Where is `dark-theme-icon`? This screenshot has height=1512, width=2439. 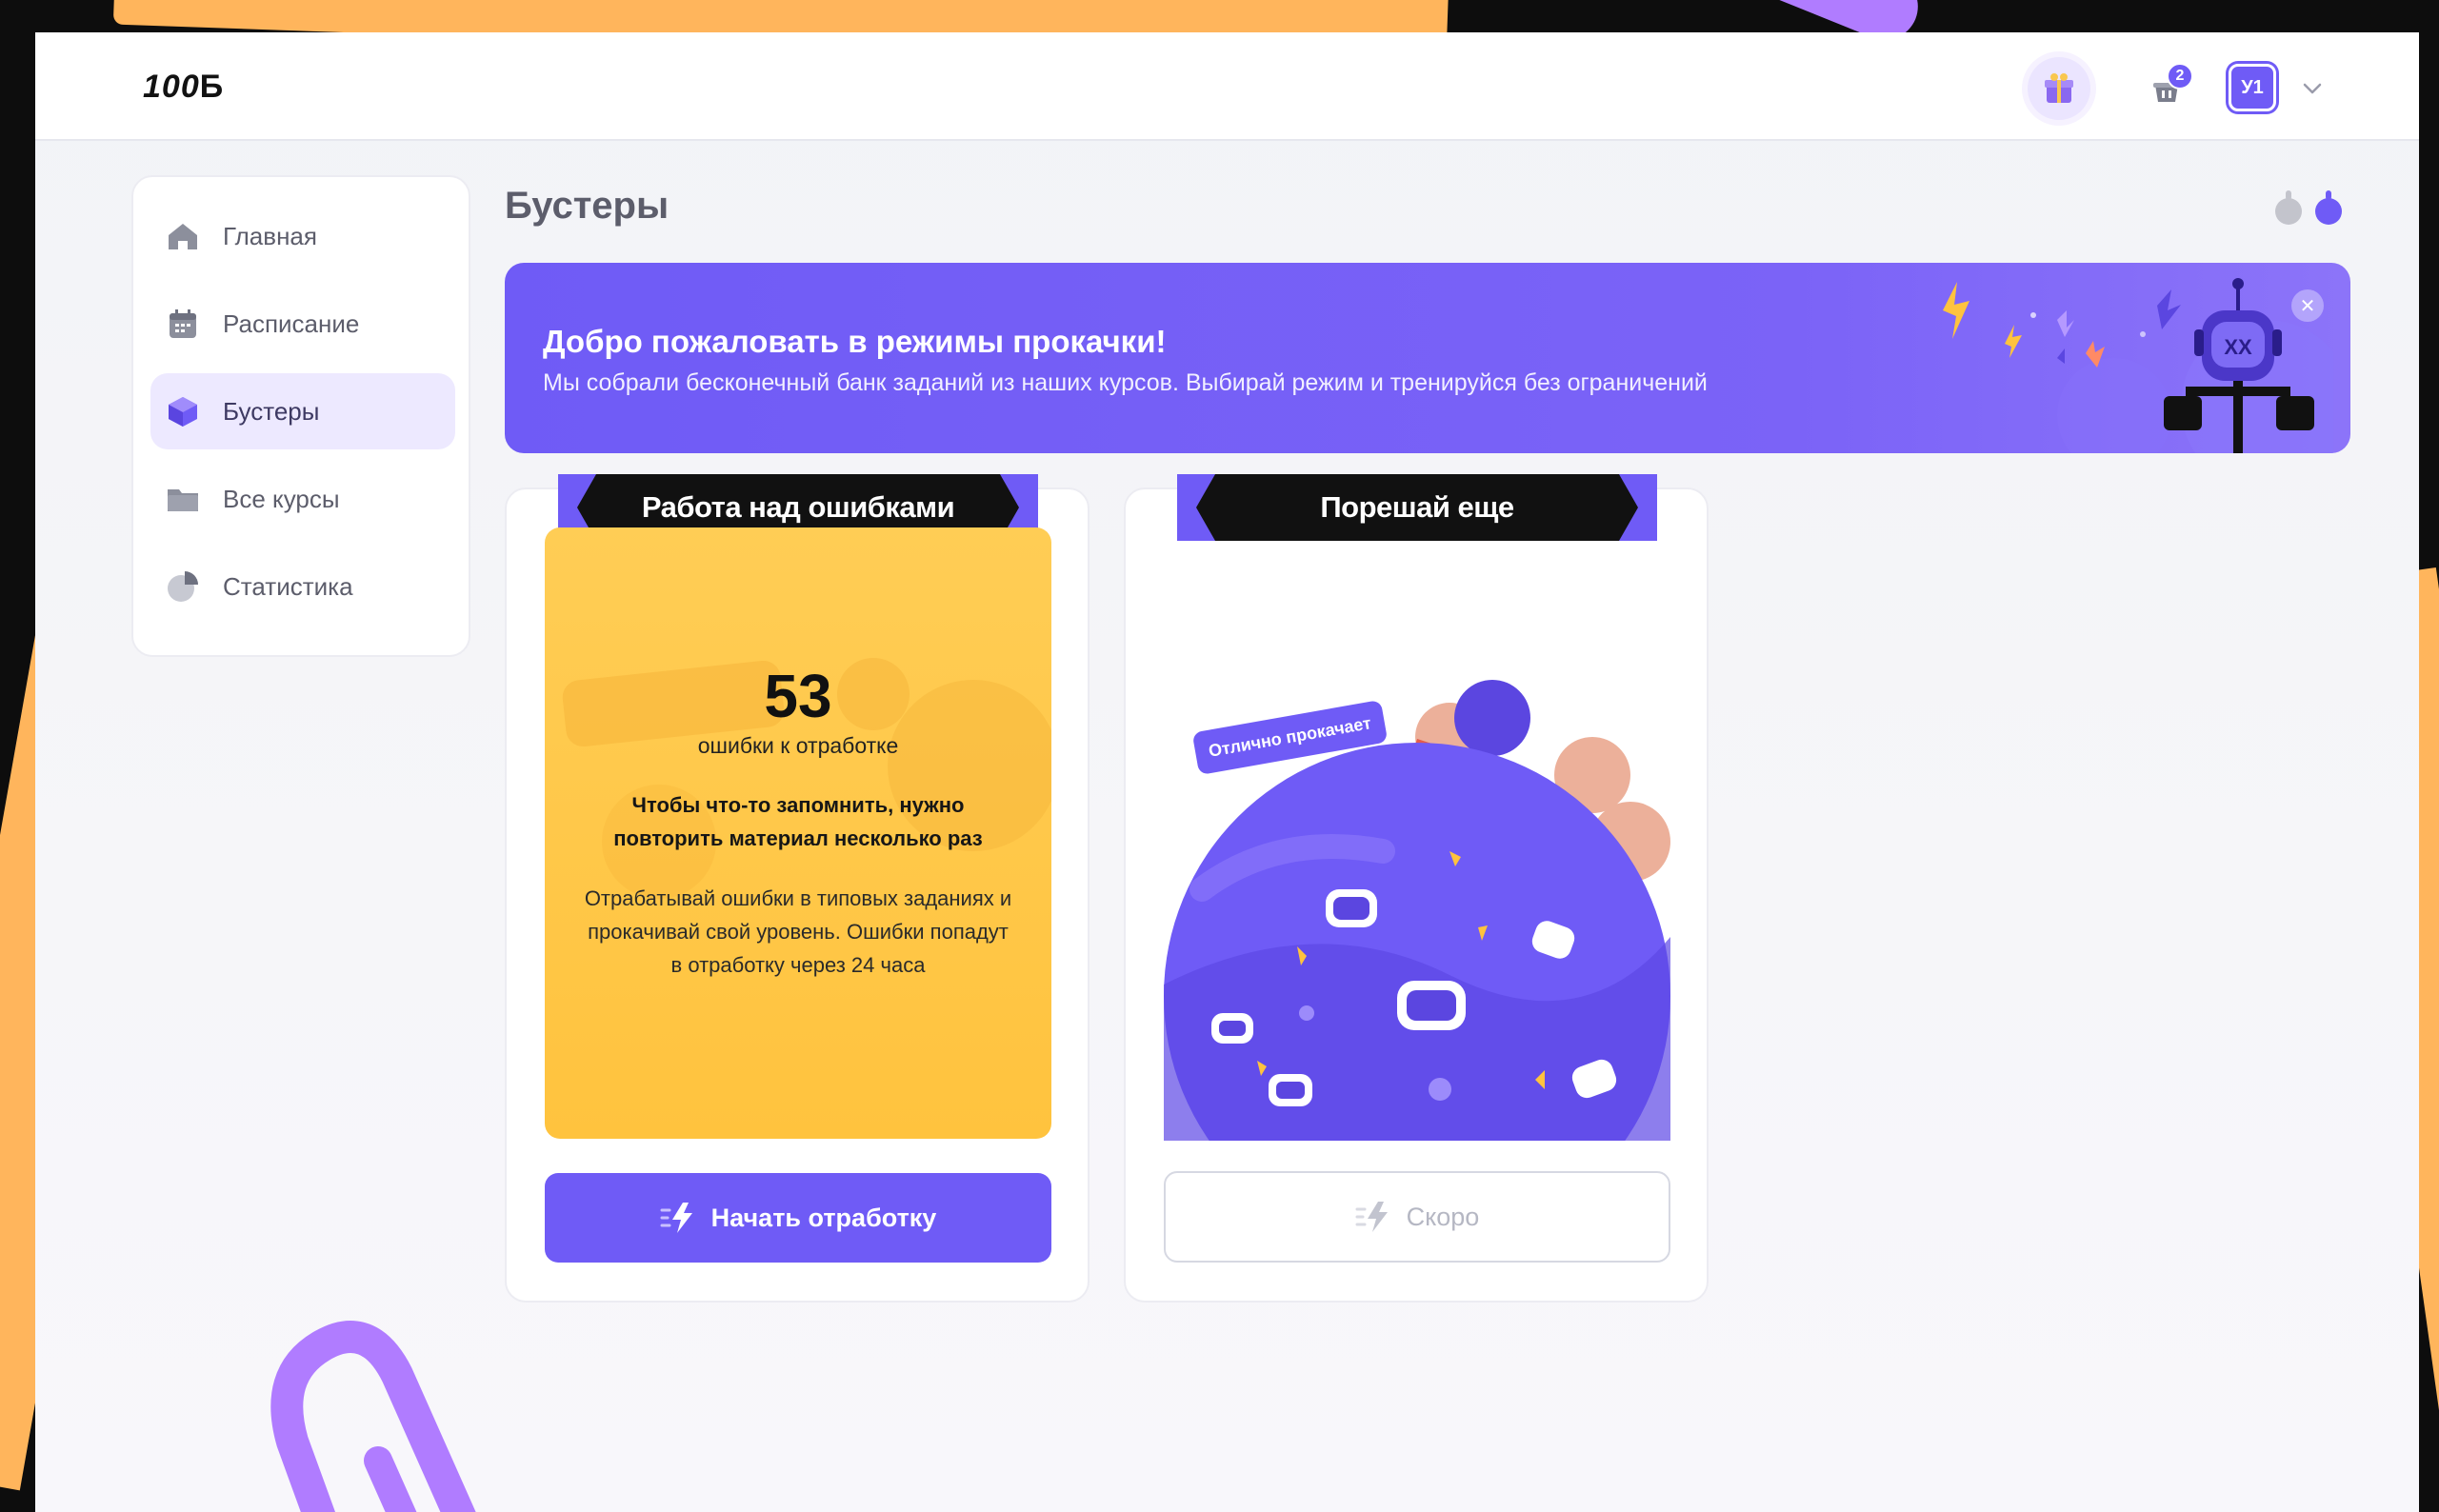 dark-theme-icon is located at coordinates (2328, 207).